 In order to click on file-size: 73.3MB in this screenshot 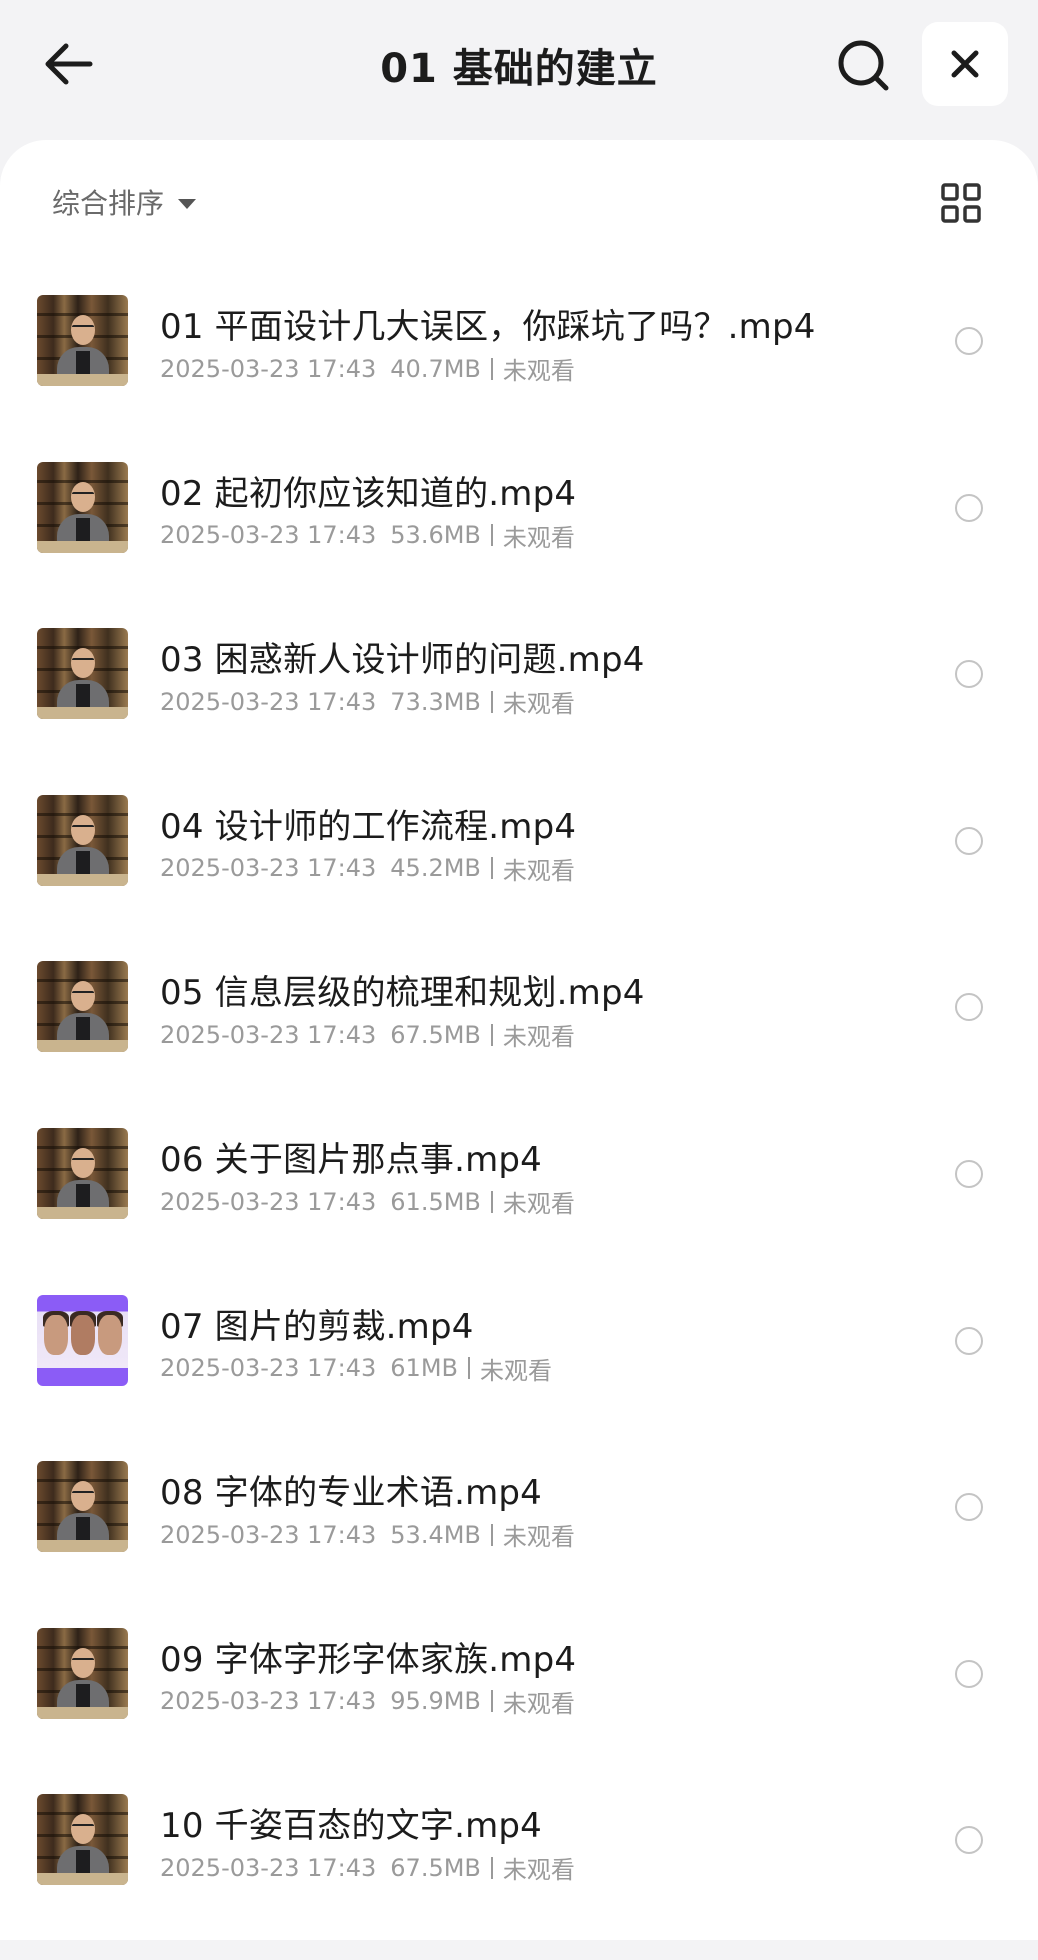, I will do `click(435, 701)`.